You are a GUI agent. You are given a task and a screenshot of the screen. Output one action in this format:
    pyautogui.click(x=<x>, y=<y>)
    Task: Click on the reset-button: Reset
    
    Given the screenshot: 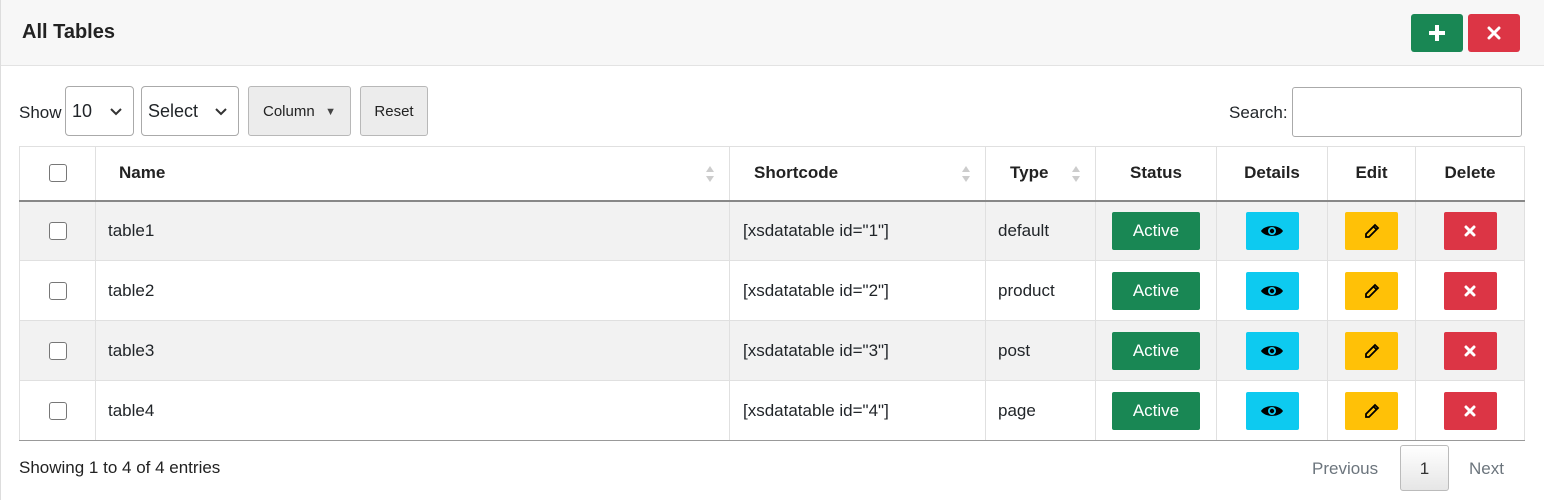 What is the action you would take?
    pyautogui.click(x=394, y=111)
    